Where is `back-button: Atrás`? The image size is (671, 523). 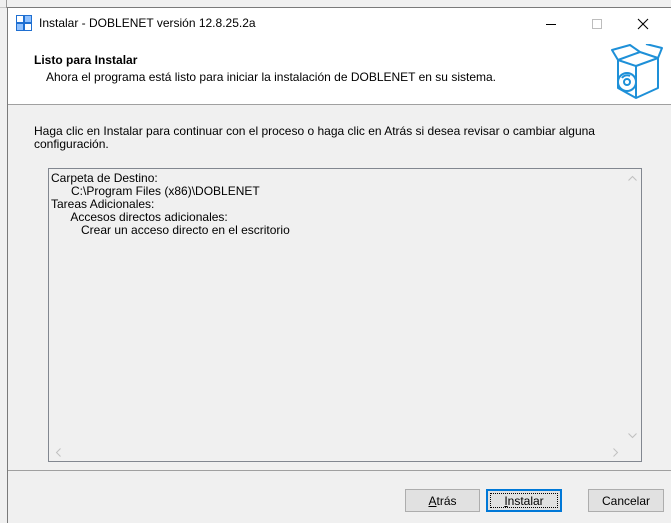
back-button: Atrás is located at coordinates (442, 500).